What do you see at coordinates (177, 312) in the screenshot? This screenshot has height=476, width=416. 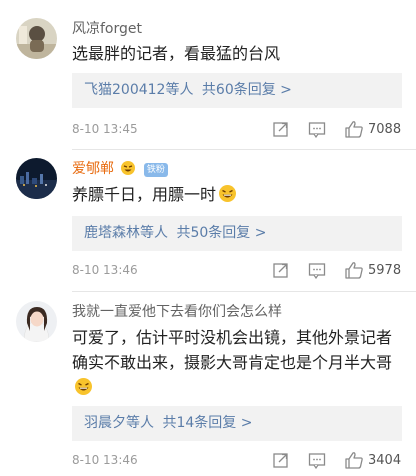 I see `username: 我就一直爱他下去看你们会怎么样` at bounding box center [177, 312].